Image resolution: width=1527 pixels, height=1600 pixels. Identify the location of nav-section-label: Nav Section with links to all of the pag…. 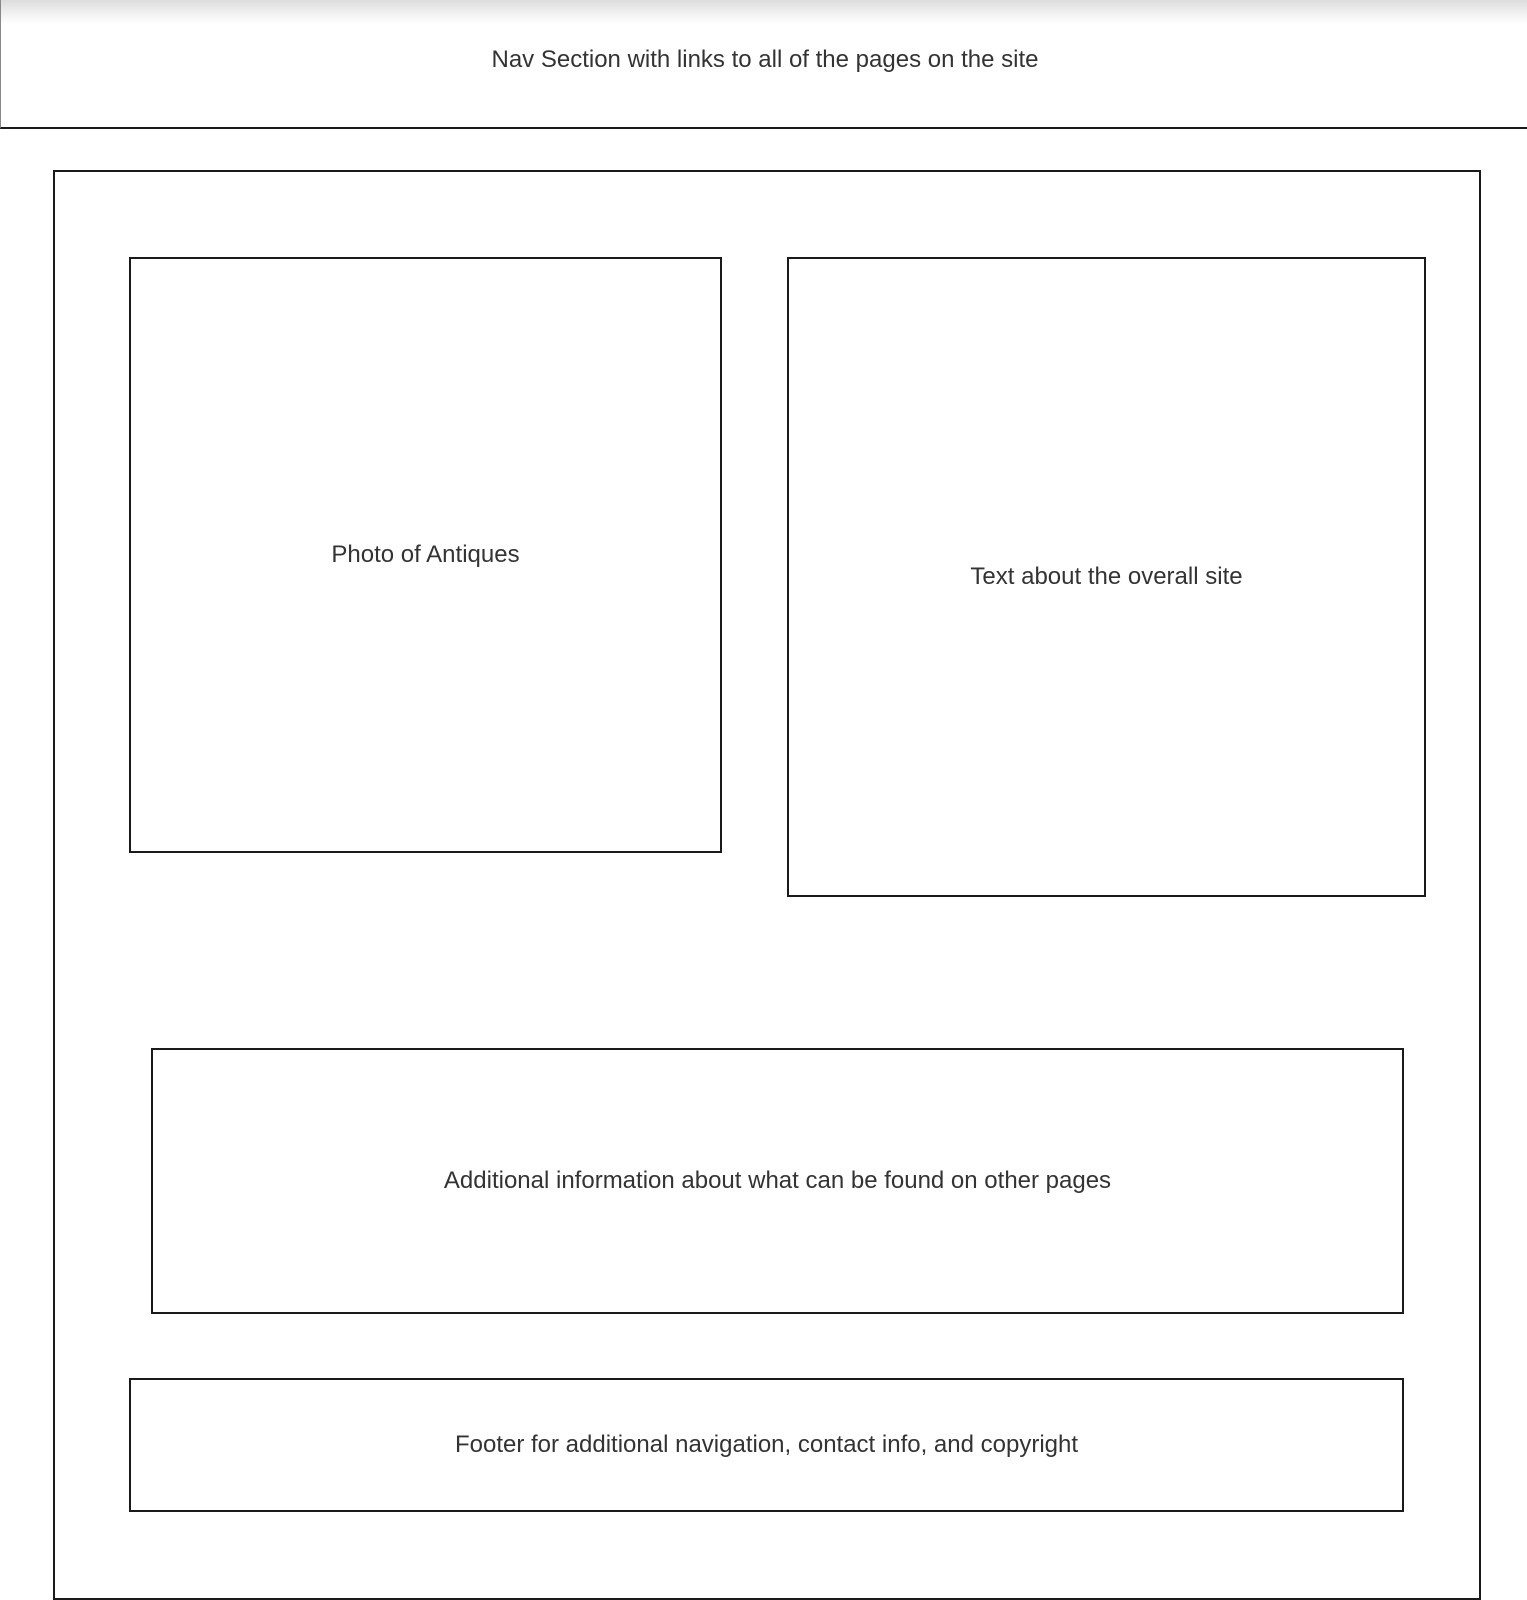
(765, 59).